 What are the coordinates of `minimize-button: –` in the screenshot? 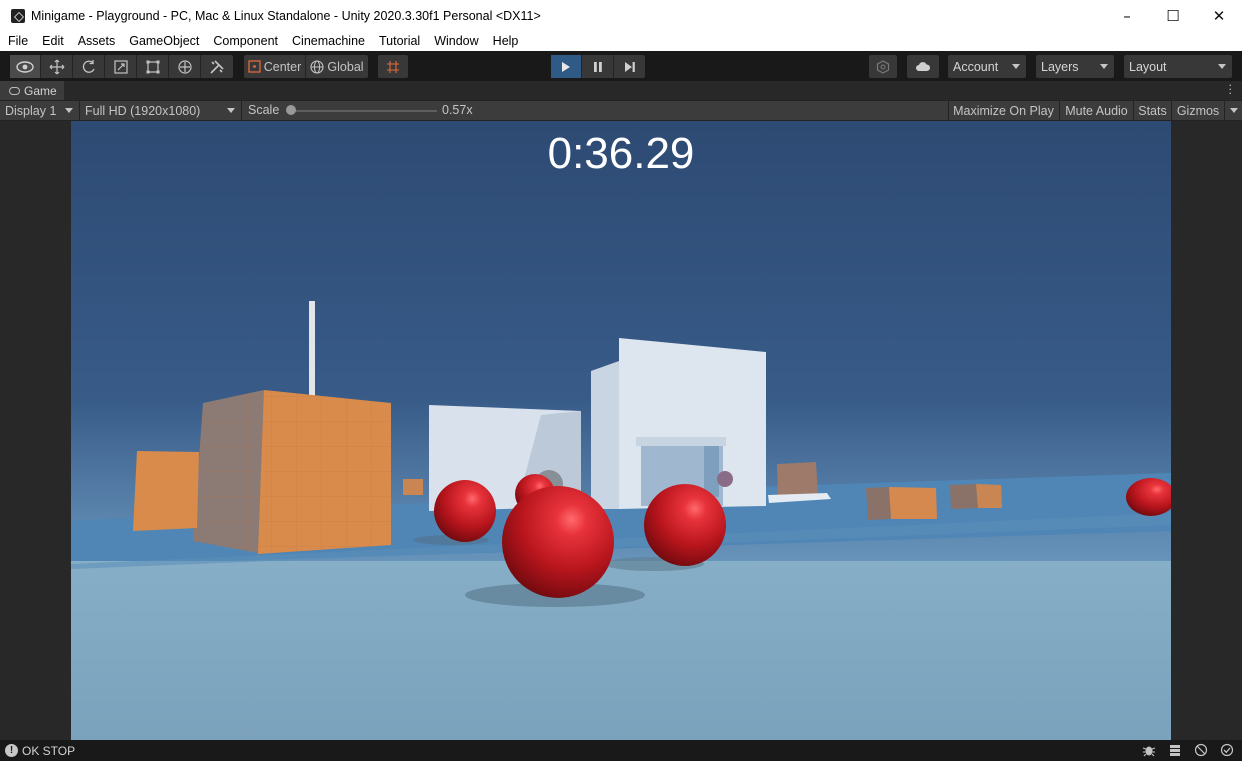 It's located at (1127, 15).